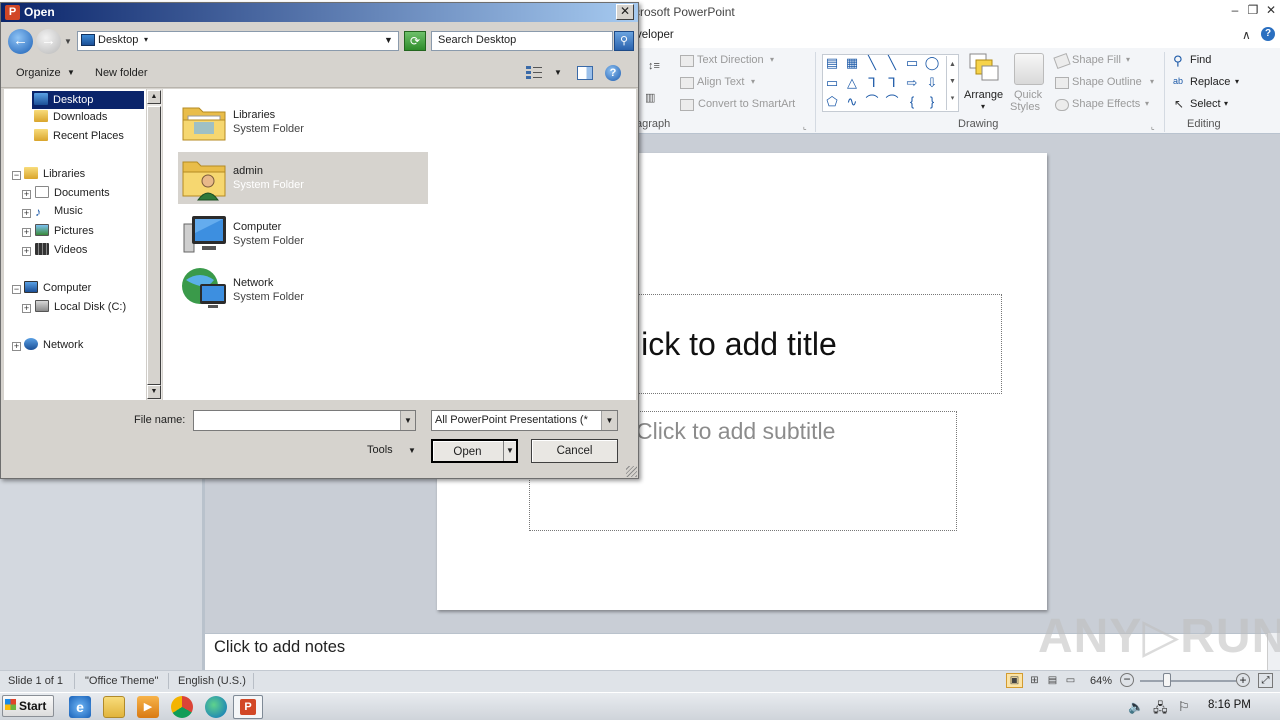 The image size is (1280, 720). What do you see at coordinates (1070, 680) in the screenshot?
I see `slideshow-icon: ▭` at bounding box center [1070, 680].